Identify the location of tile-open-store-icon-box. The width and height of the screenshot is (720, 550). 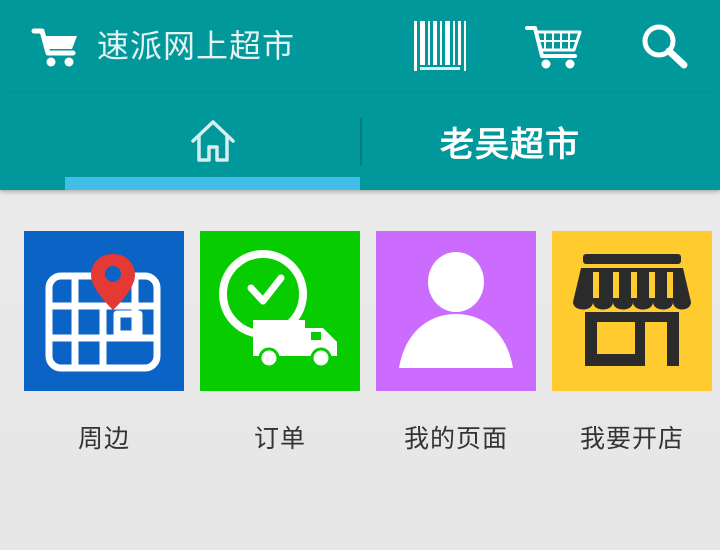
(632, 311).